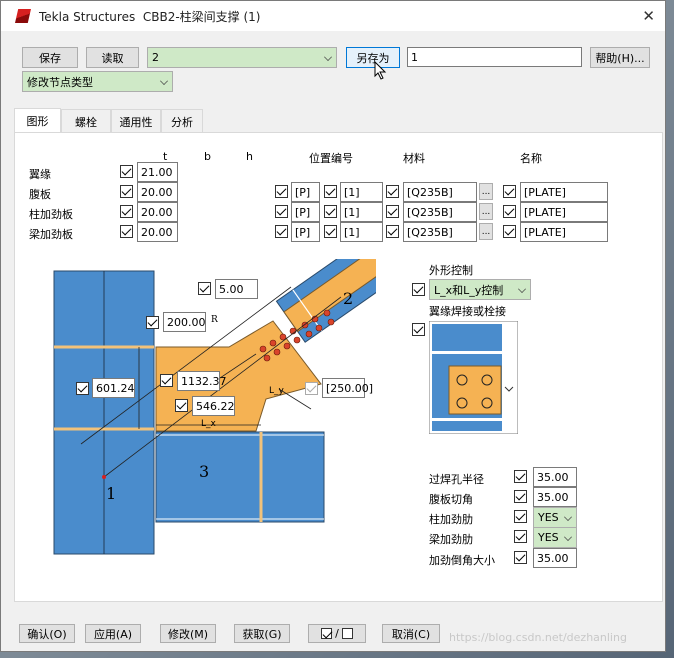 This screenshot has height=658, width=674. What do you see at coordinates (538, 637) in the screenshot?
I see `watermark: https://blog.csdn.net/dezhanling` at bounding box center [538, 637].